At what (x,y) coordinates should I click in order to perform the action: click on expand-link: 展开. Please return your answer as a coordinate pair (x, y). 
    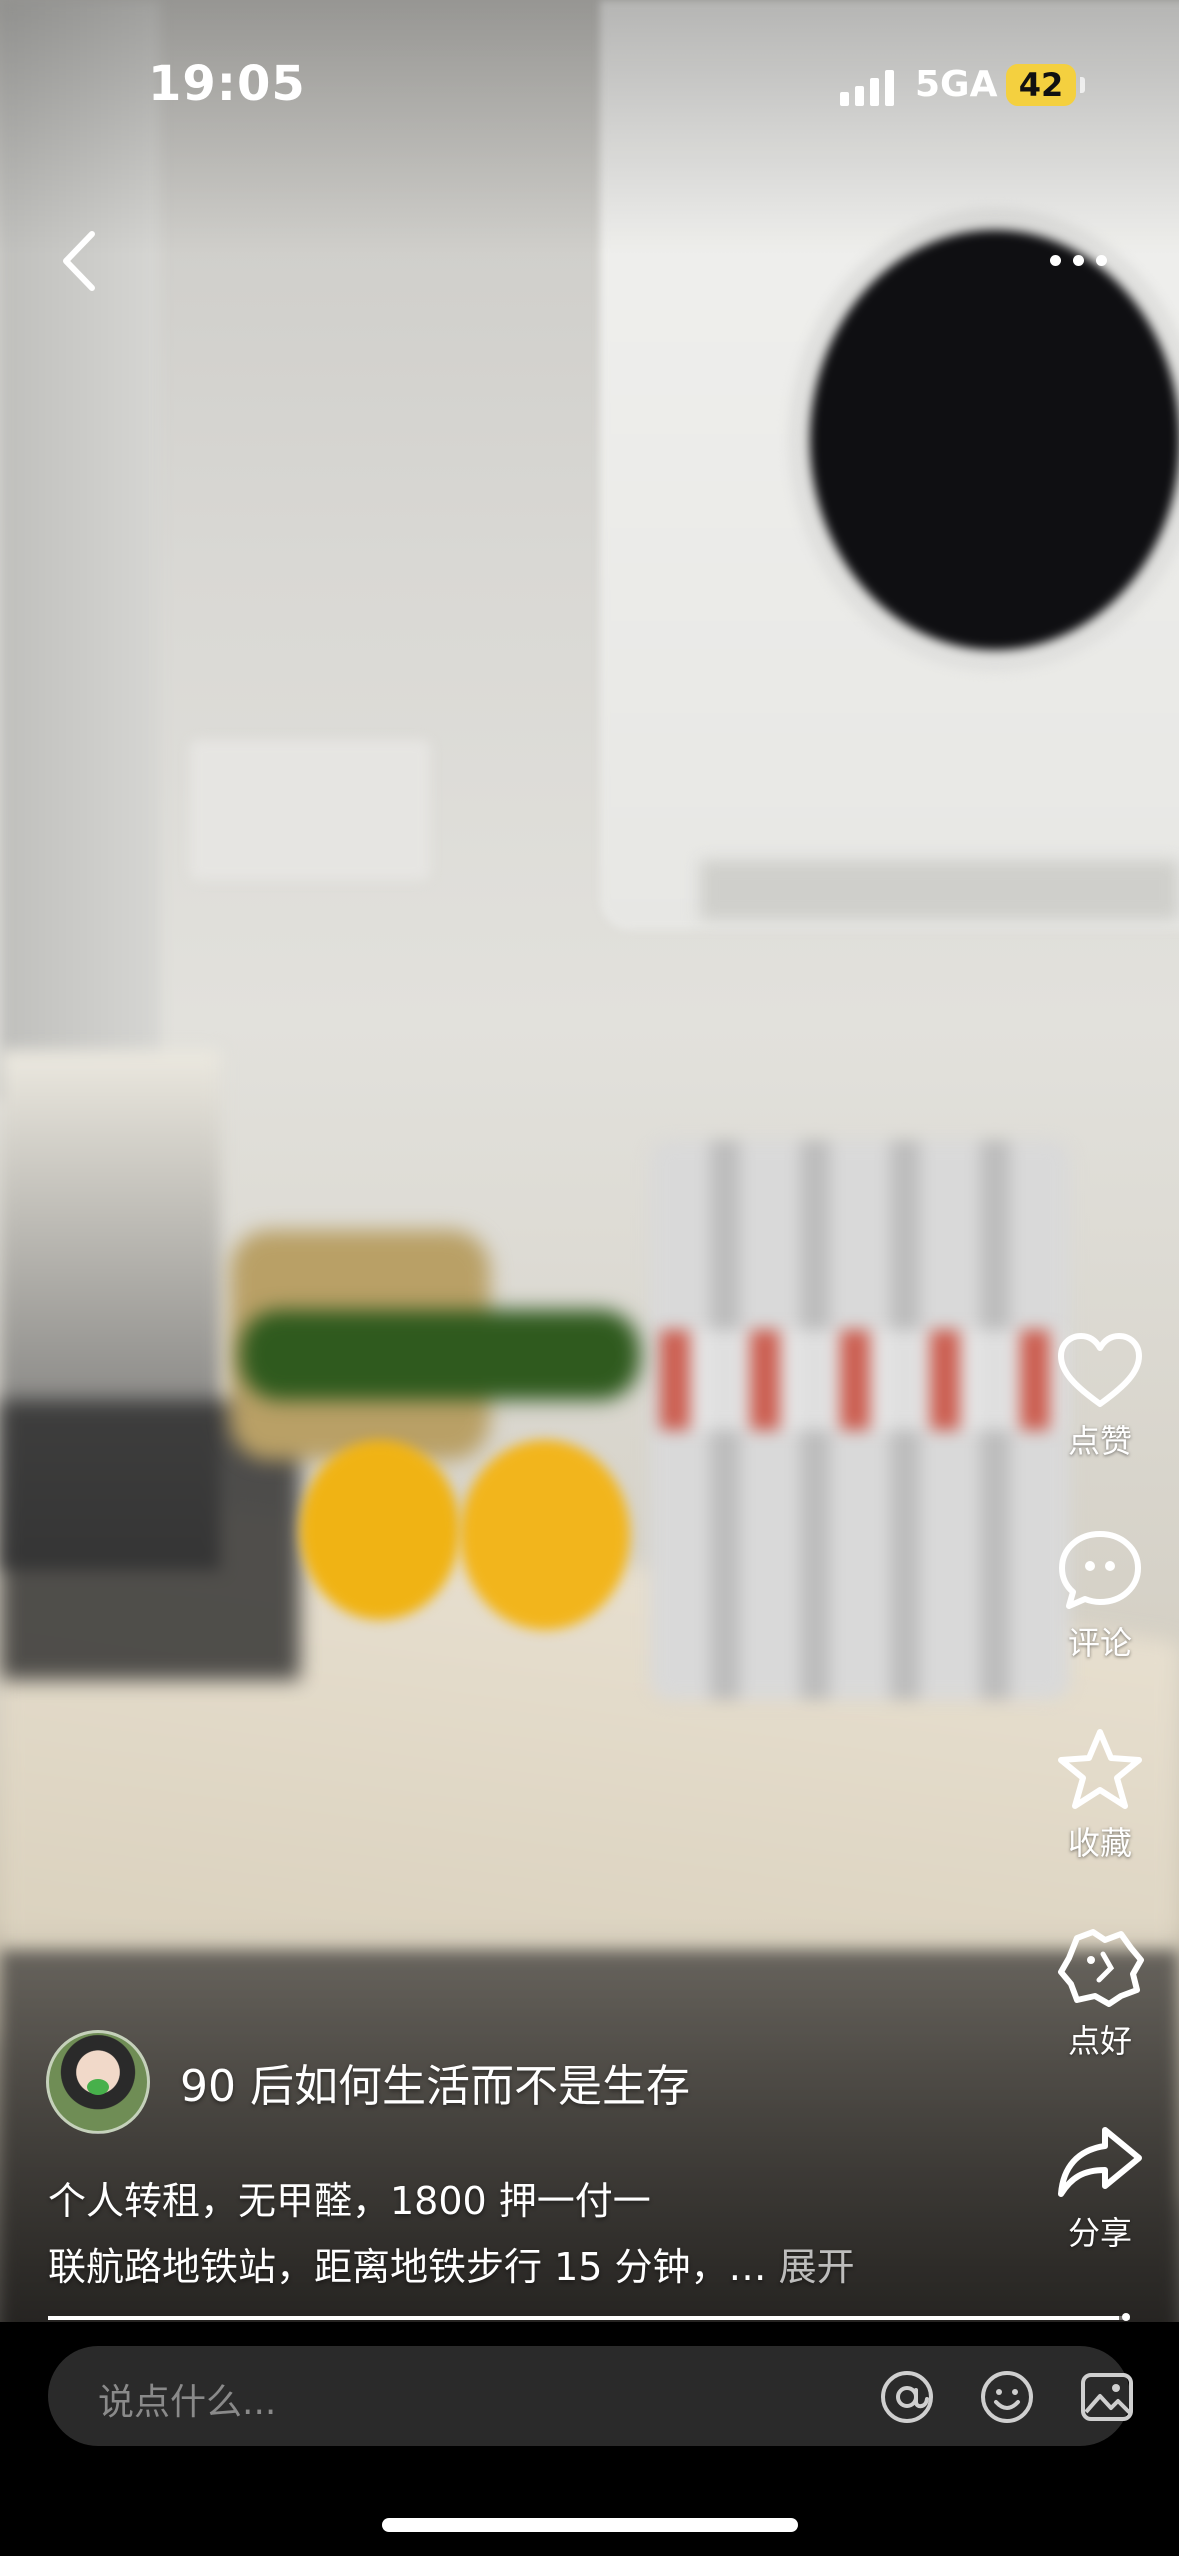
    Looking at the image, I should click on (817, 2267).